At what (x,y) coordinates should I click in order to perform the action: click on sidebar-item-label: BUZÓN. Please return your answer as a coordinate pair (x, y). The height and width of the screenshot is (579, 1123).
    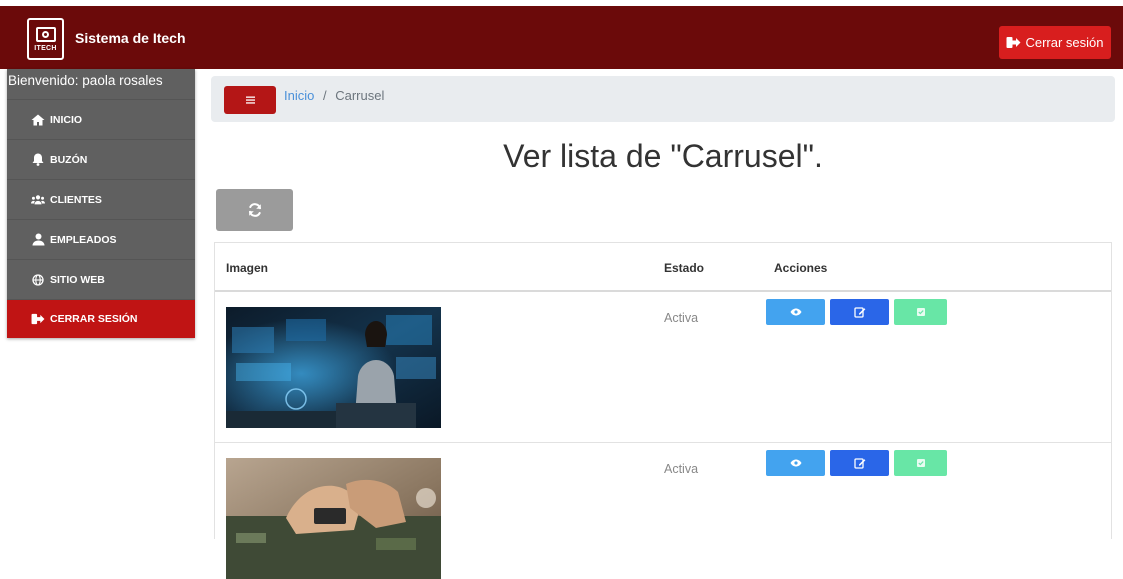
    Looking at the image, I should click on (69, 159).